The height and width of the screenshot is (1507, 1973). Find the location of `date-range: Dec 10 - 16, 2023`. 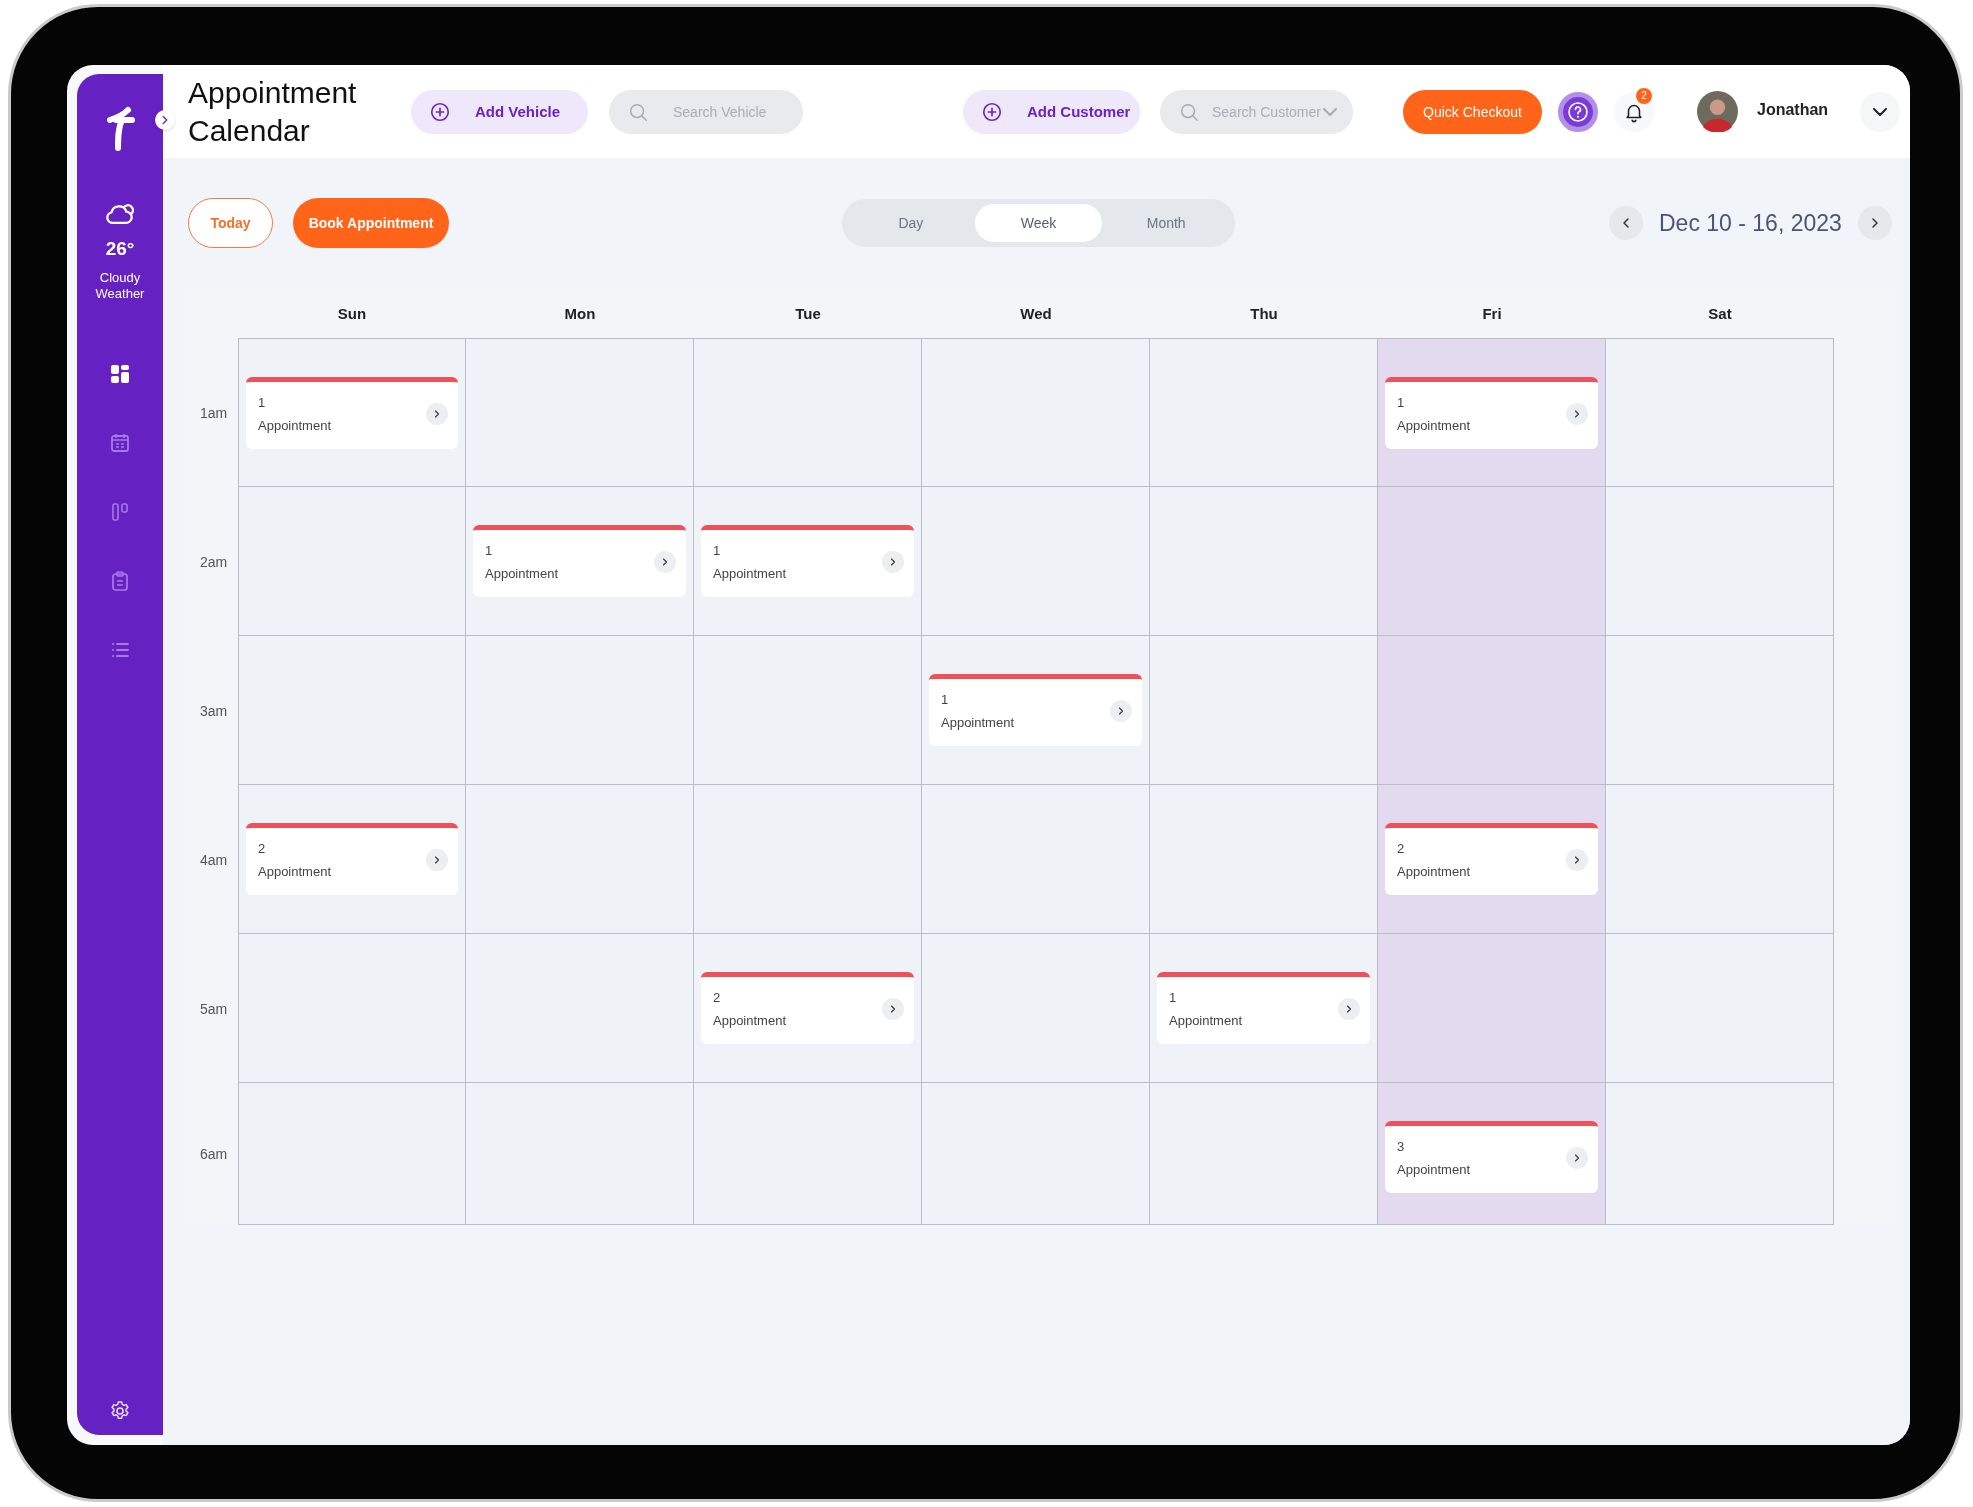

date-range: Dec 10 - 16, 2023 is located at coordinates (1750, 223).